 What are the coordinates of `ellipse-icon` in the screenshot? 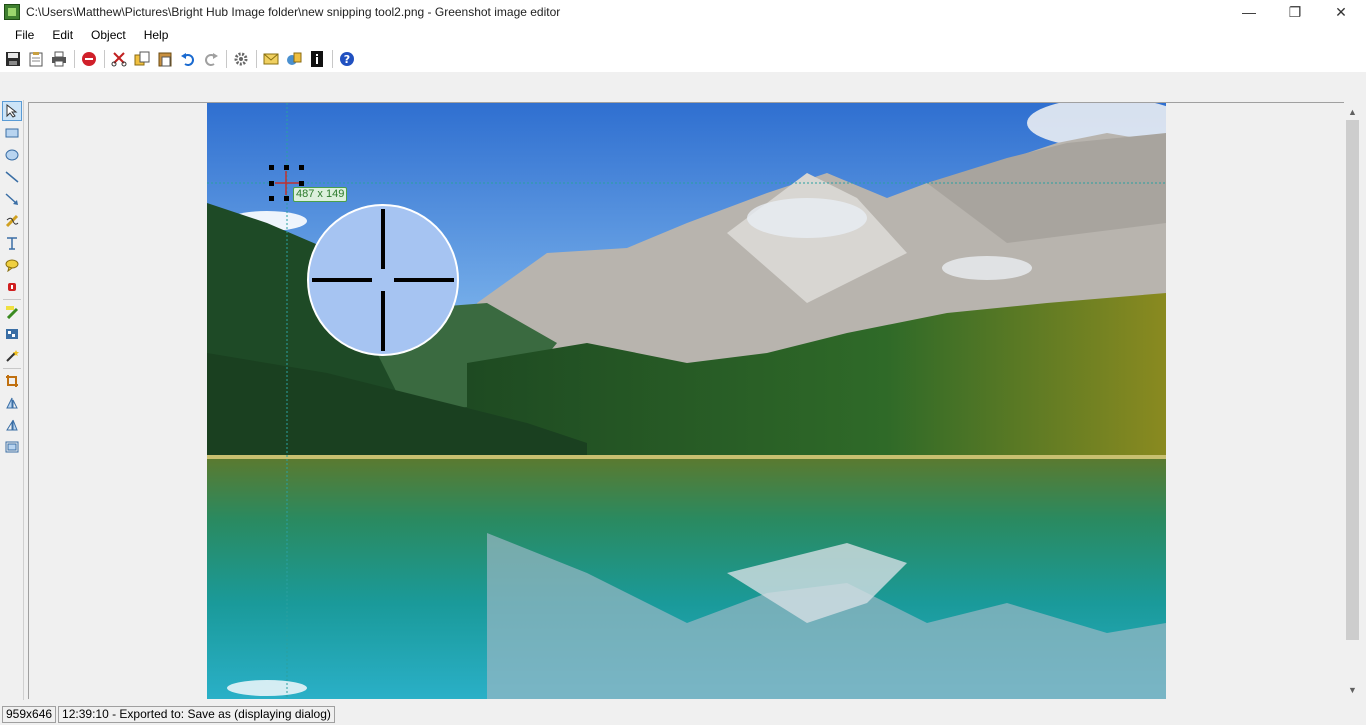 It's located at (12, 155).